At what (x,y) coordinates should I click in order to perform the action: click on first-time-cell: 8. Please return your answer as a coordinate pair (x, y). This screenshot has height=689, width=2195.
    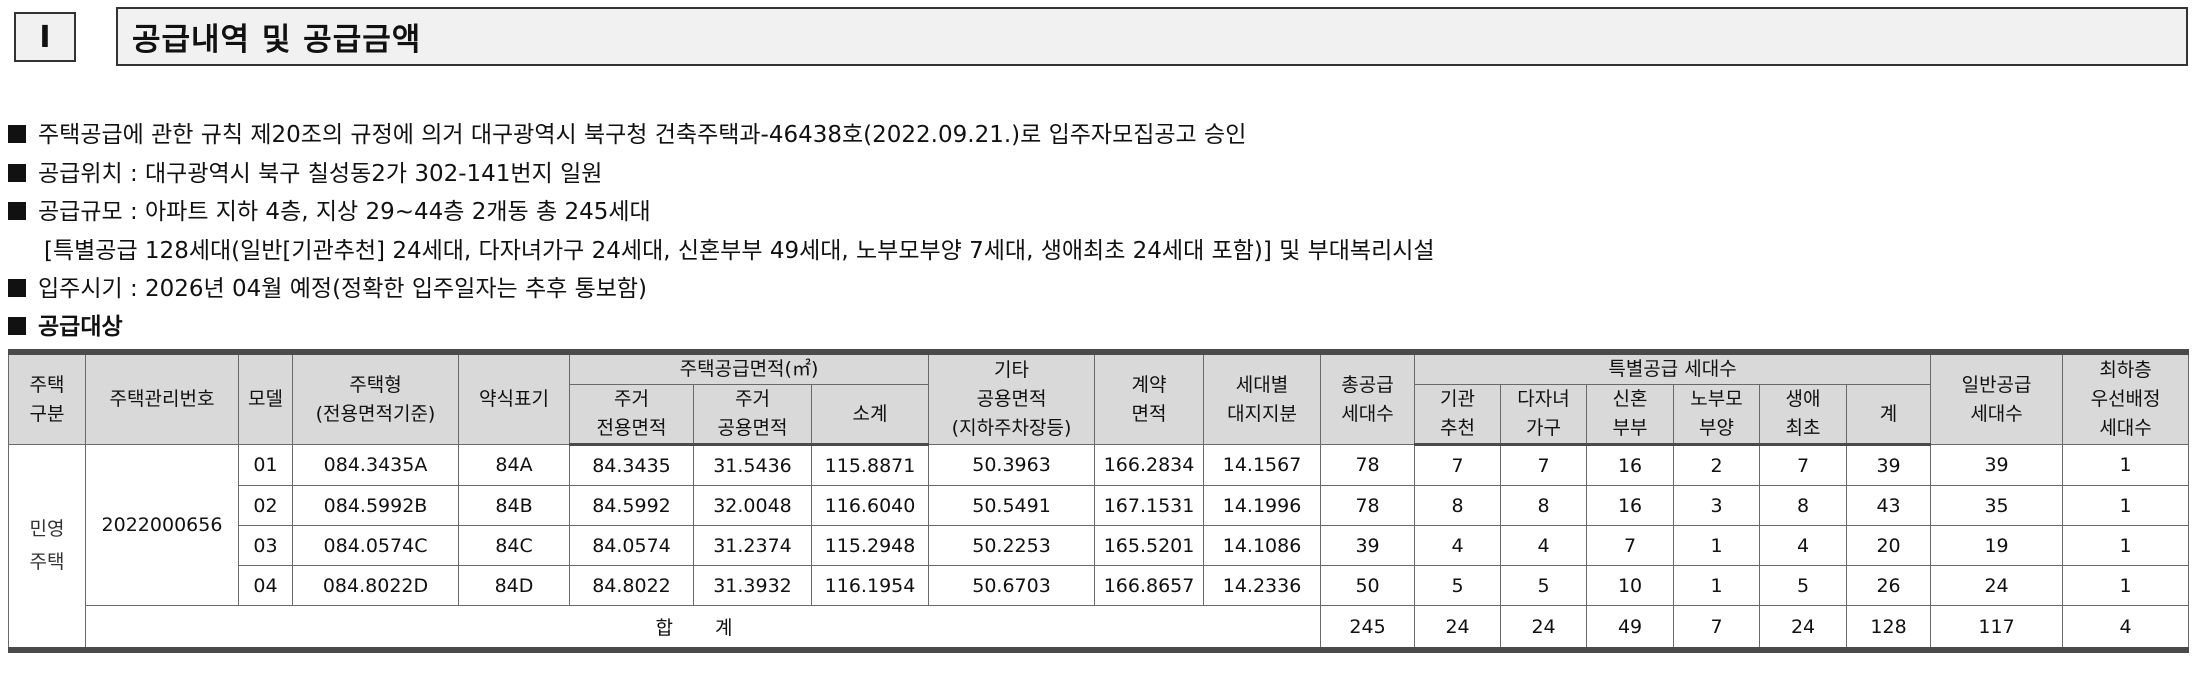
    Looking at the image, I should click on (1803, 505).